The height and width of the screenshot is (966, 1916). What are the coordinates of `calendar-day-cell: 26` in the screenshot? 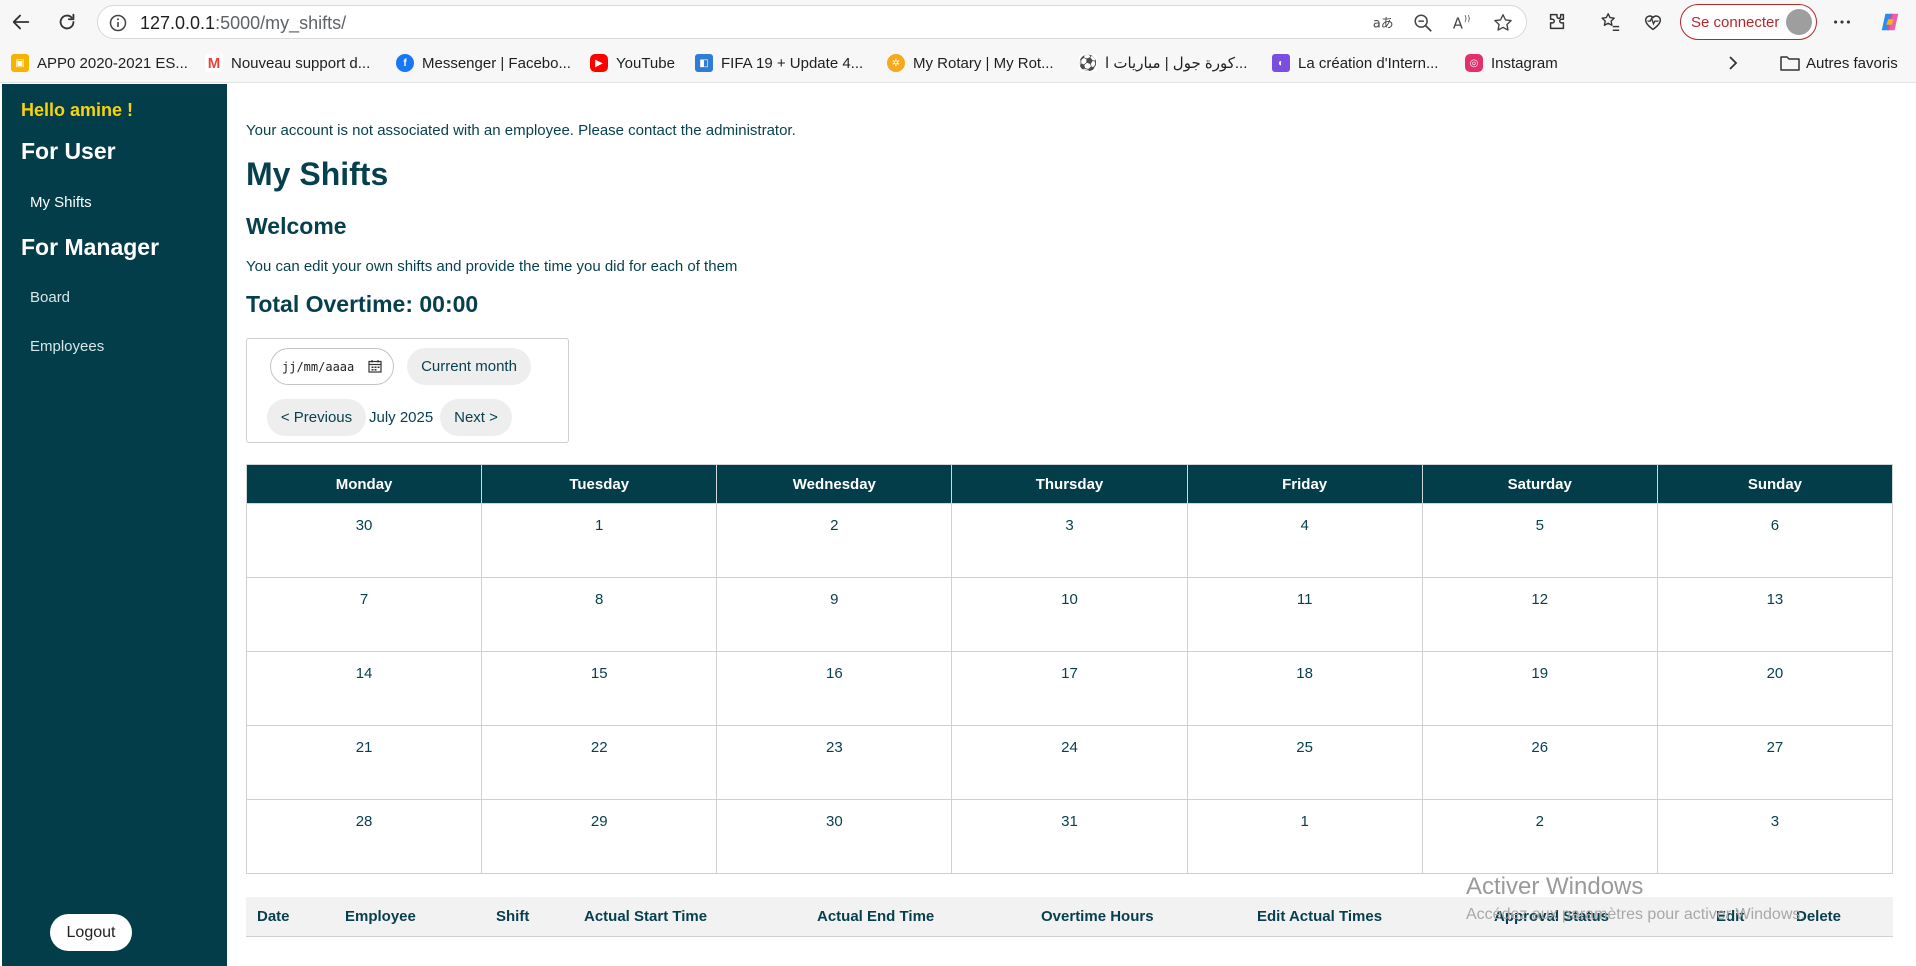 It's located at (1539, 762).